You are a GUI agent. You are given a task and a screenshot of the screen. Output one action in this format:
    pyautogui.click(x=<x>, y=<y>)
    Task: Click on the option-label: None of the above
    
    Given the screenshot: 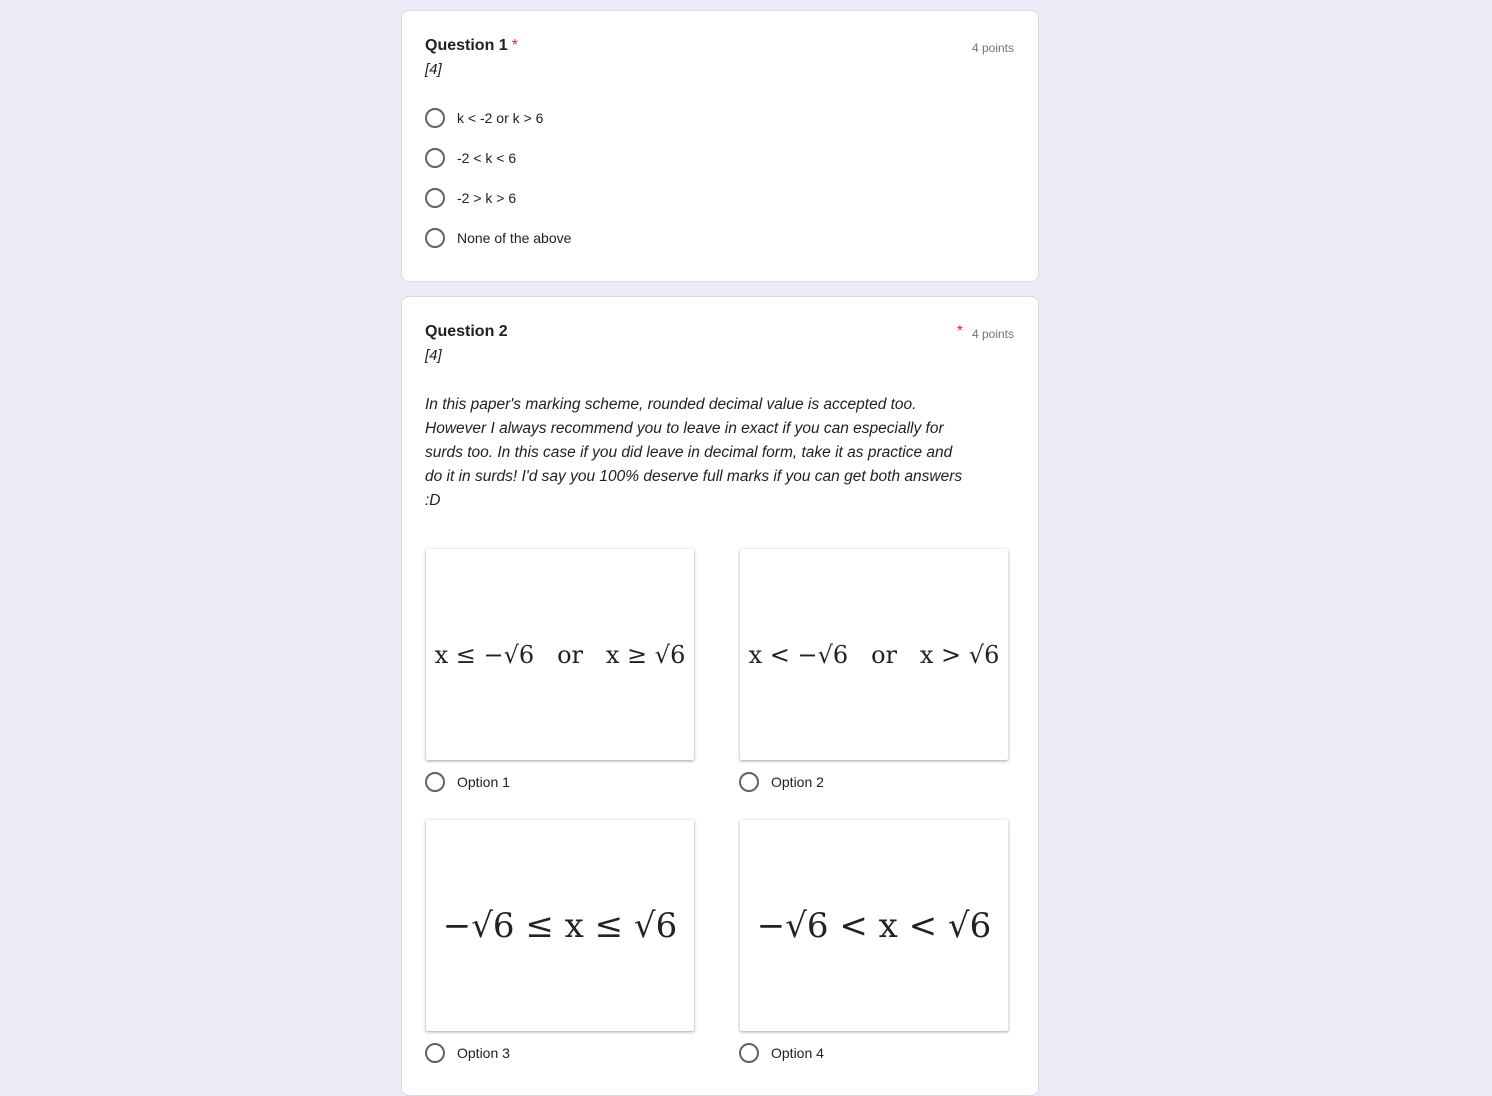 What is the action you would take?
    pyautogui.click(x=514, y=238)
    